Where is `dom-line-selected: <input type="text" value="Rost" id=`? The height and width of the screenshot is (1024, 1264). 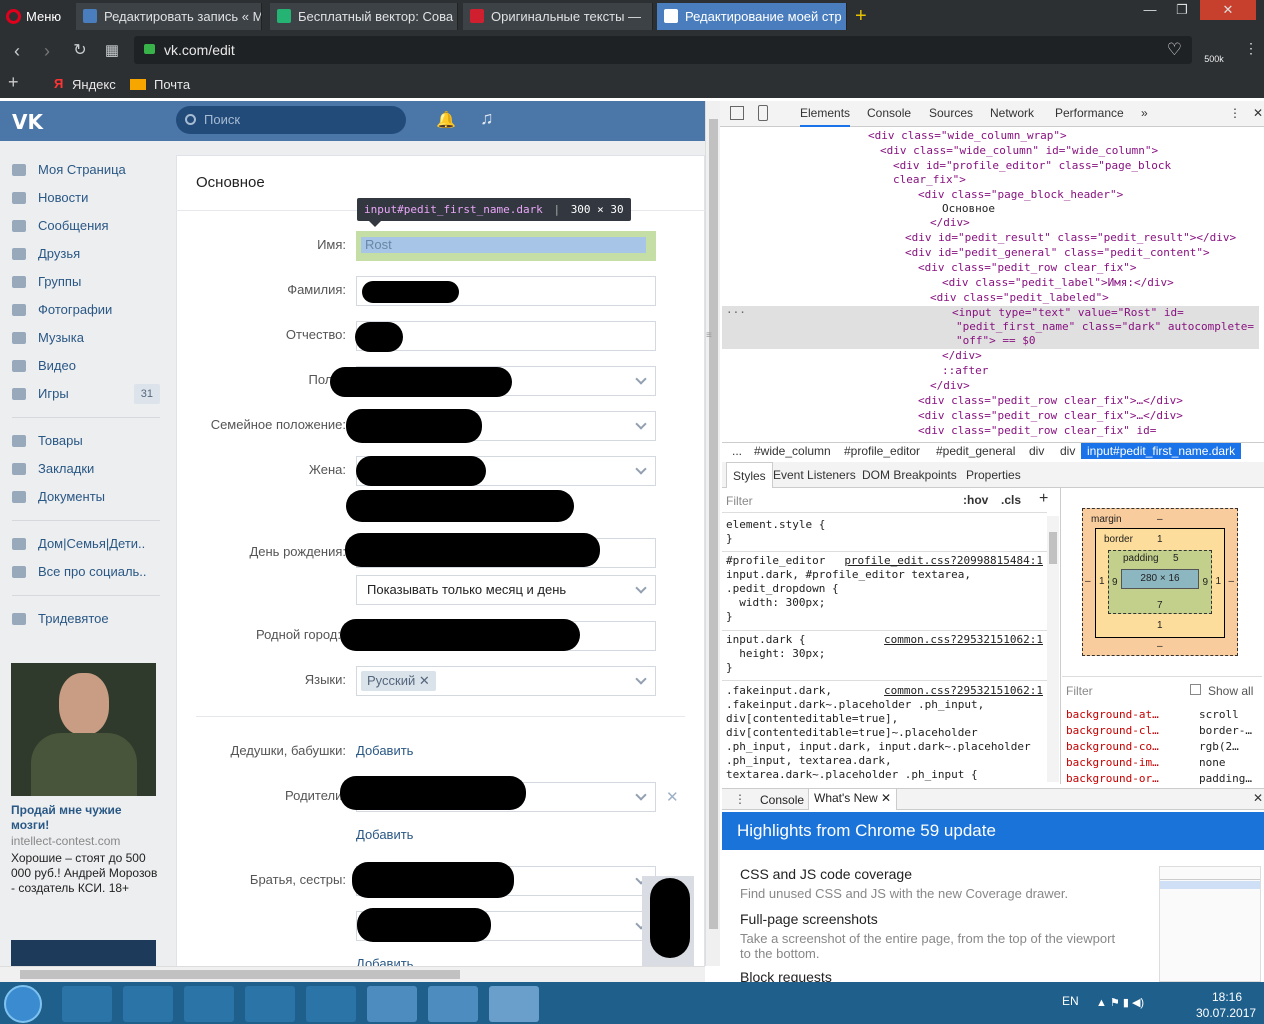 dom-line-selected: <input type="text" value="Rost" id= is located at coordinates (1068, 312).